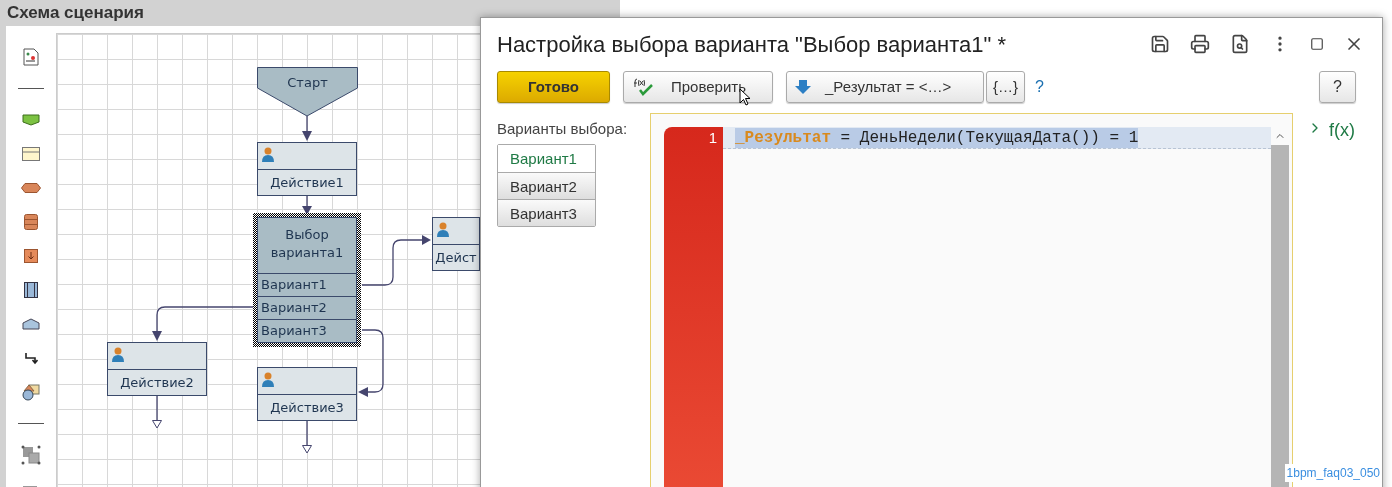 This screenshot has height=487, width=1392. Describe the element at coordinates (1342, 130) in the screenshot. I see `formula-toggle: f(x)` at that location.